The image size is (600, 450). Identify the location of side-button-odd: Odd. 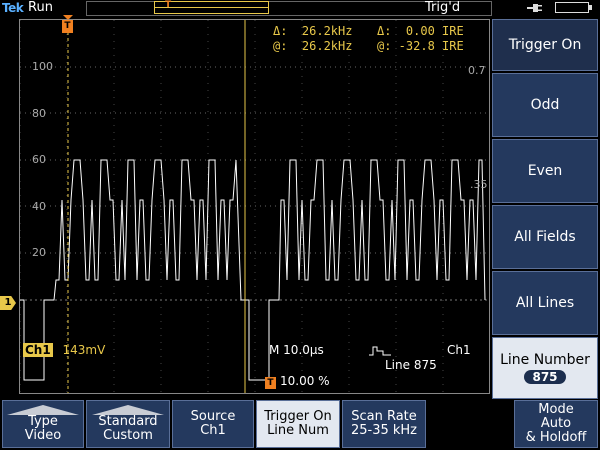
(545, 105).